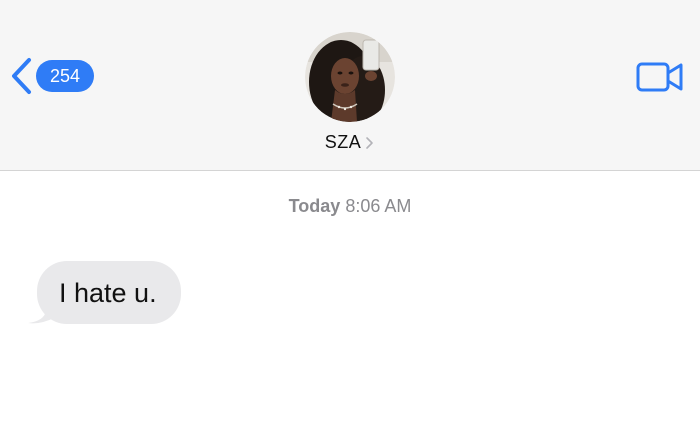  I want to click on contact-name: SZA, so click(343, 142).